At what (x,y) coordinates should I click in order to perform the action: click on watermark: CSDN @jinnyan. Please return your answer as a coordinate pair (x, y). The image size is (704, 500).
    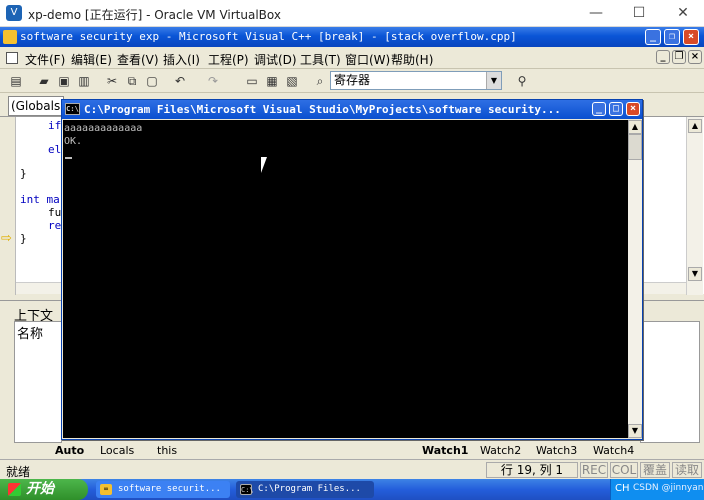
    Looking at the image, I should click on (668, 488).